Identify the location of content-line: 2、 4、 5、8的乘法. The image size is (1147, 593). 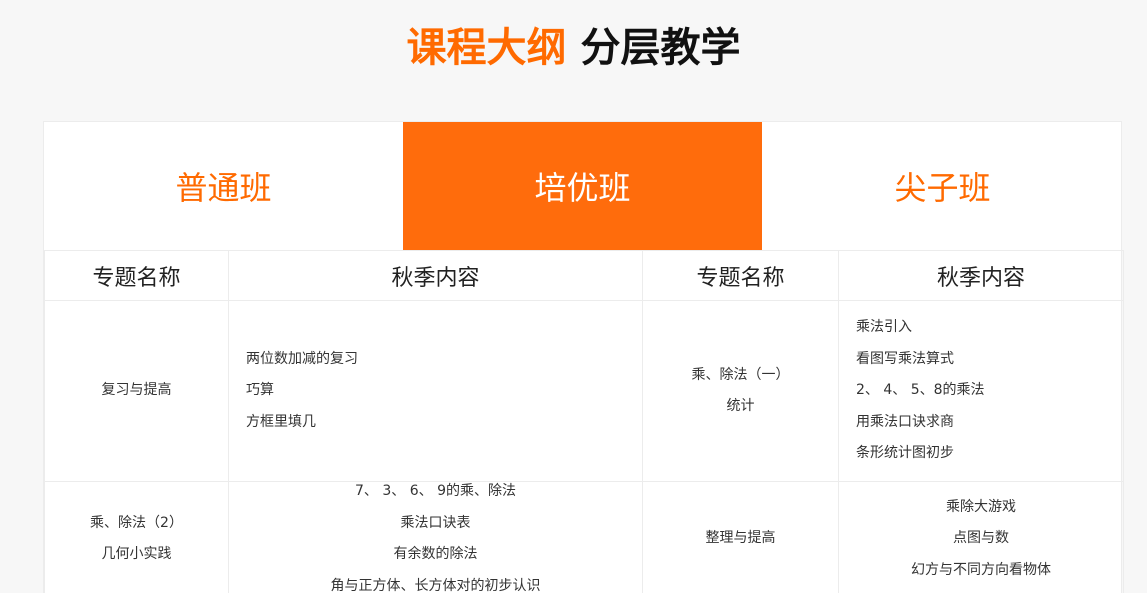
(920, 390).